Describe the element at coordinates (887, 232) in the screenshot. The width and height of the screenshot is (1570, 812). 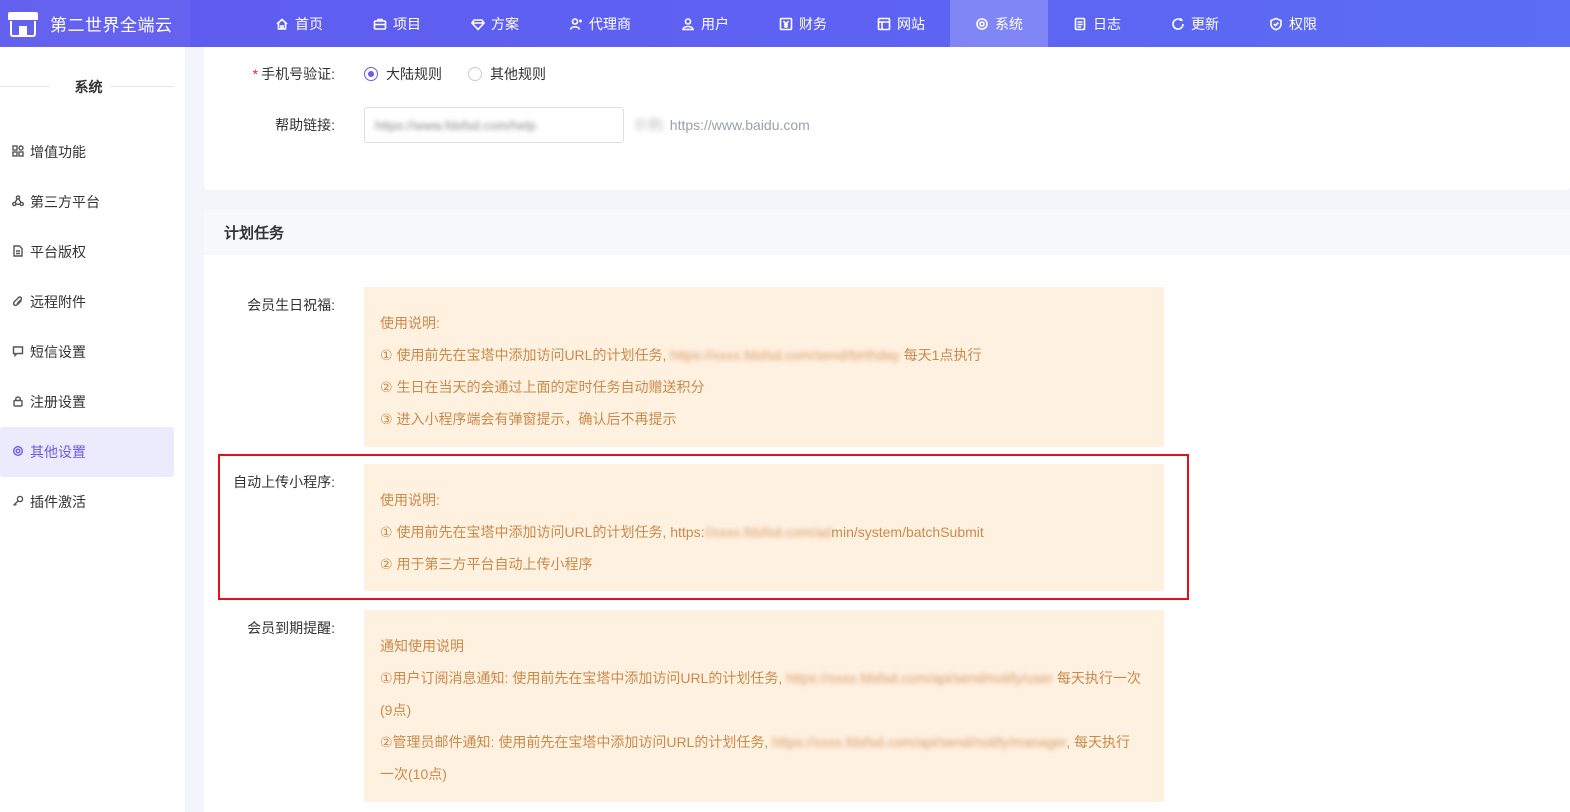
I see `cron-section-title: 计划任务` at that location.